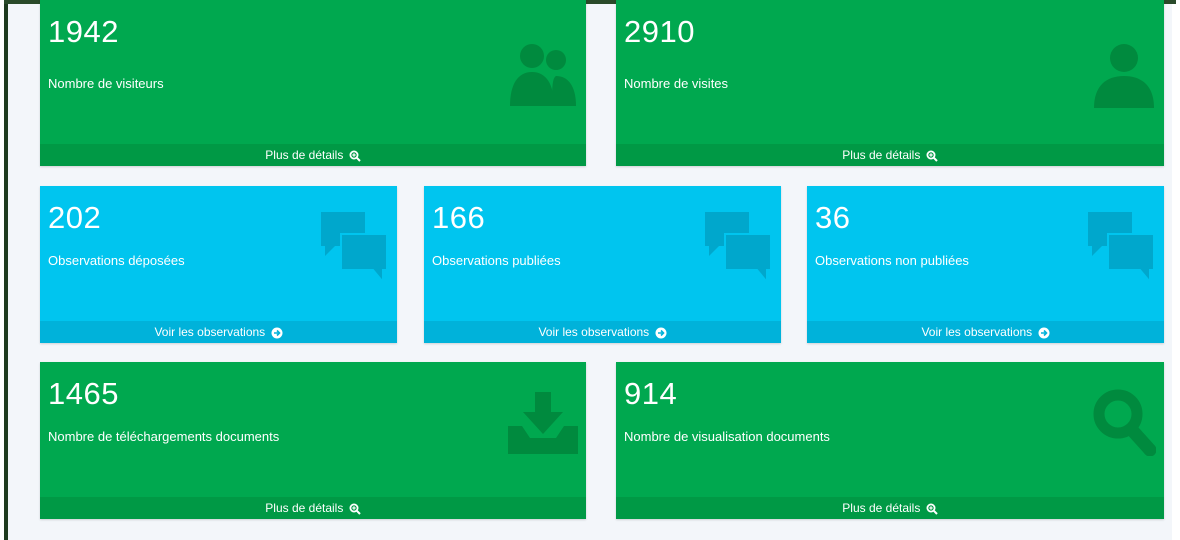 Image resolution: width=1180 pixels, height=540 pixels. Describe the element at coordinates (75, 217) in the screenshot. I see `stat-value: 202` at that location.